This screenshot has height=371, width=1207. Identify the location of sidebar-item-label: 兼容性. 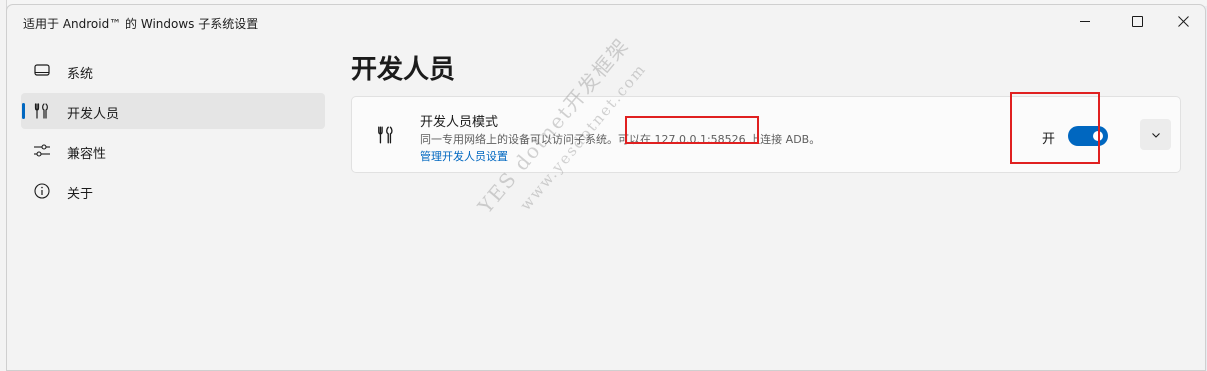
(87, 154).